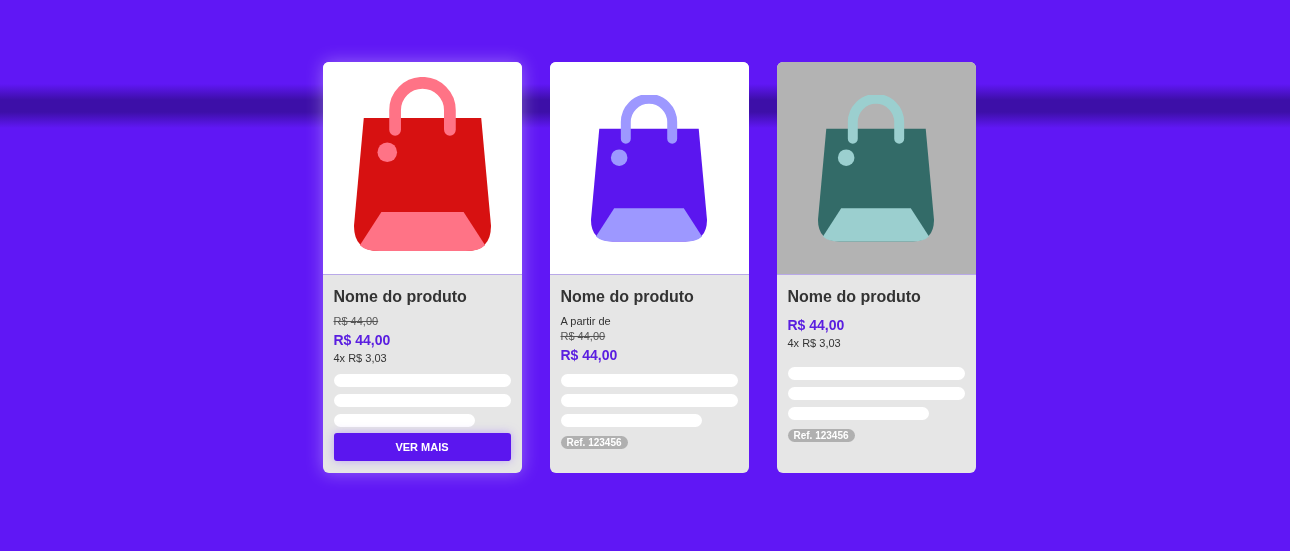 This screenshot has height=551, width=1290. What do you see at coordinates (585, 321) in the screenshot?
I see `price-prefix: A partir de` at bounding box center [585, 321].